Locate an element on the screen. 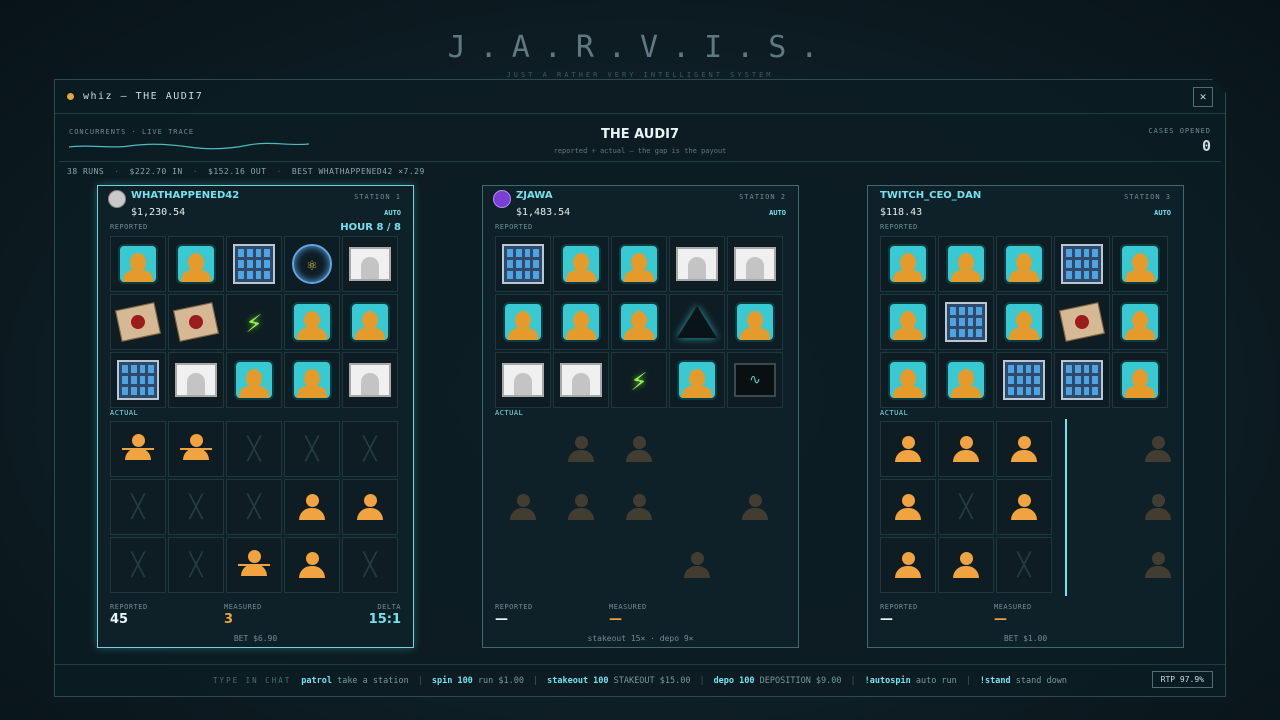 The height and width of the screenshot is (720, 1280). bet-label: BET $1.00 is located at coordinates (1025, 638).